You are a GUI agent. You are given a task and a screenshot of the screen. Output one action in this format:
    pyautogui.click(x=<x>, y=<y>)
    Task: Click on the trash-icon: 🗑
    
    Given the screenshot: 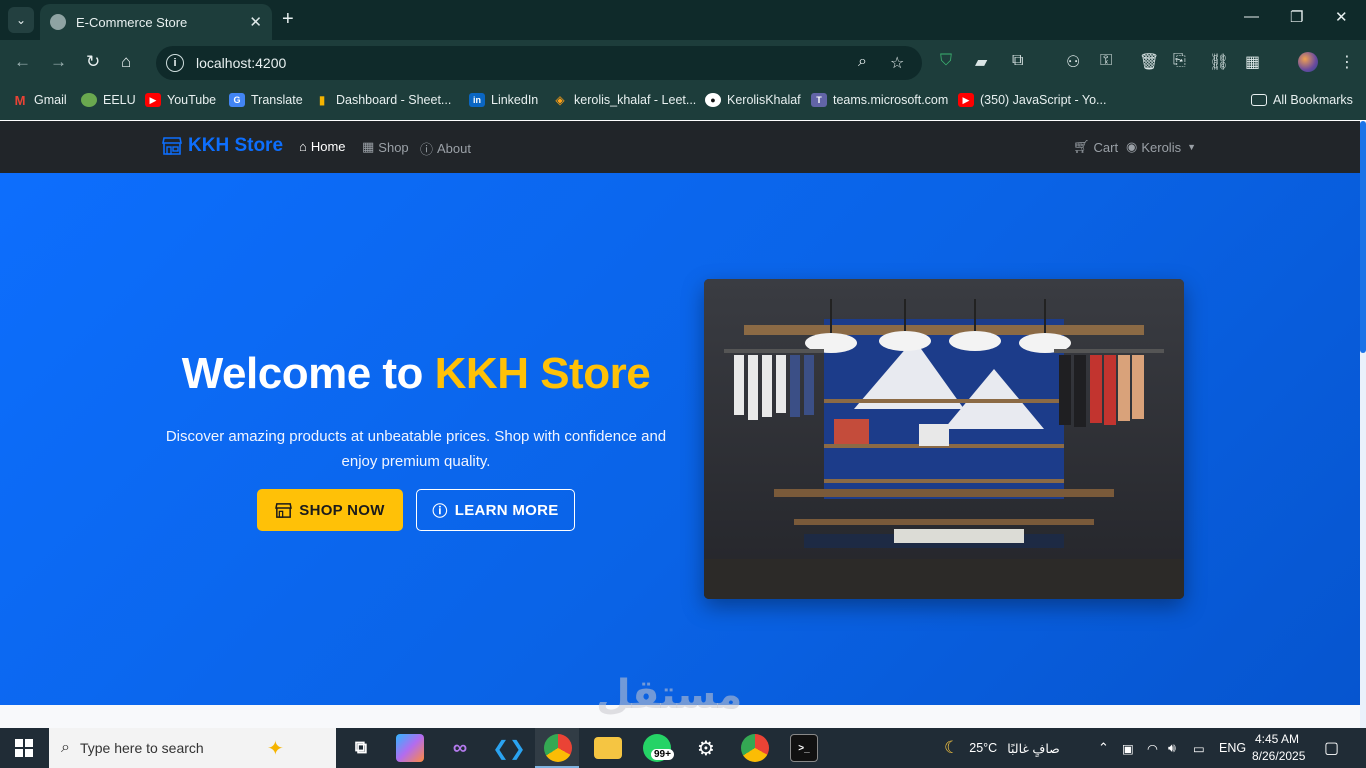 What is the action you would take?
    pyautogui.click(x=1149, y=62)
    